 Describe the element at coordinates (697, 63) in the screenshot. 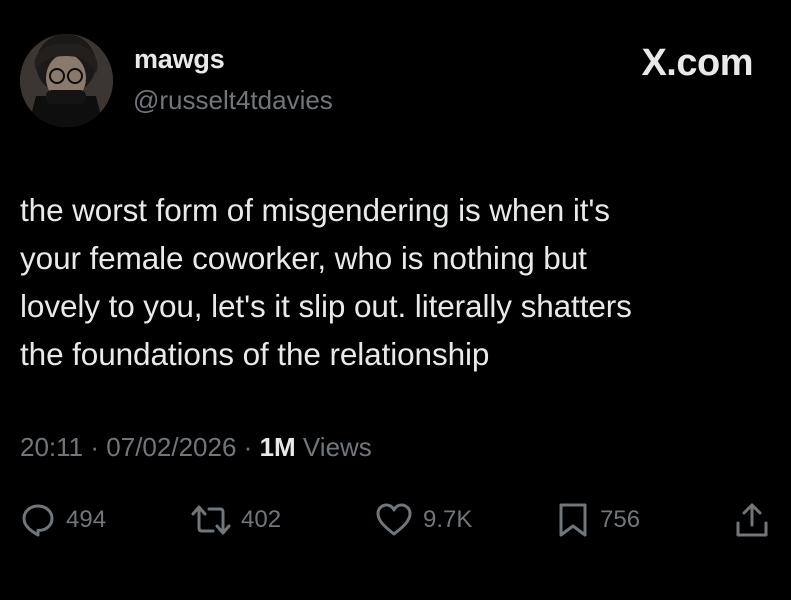

I see `brand-label: X.com` at that location.